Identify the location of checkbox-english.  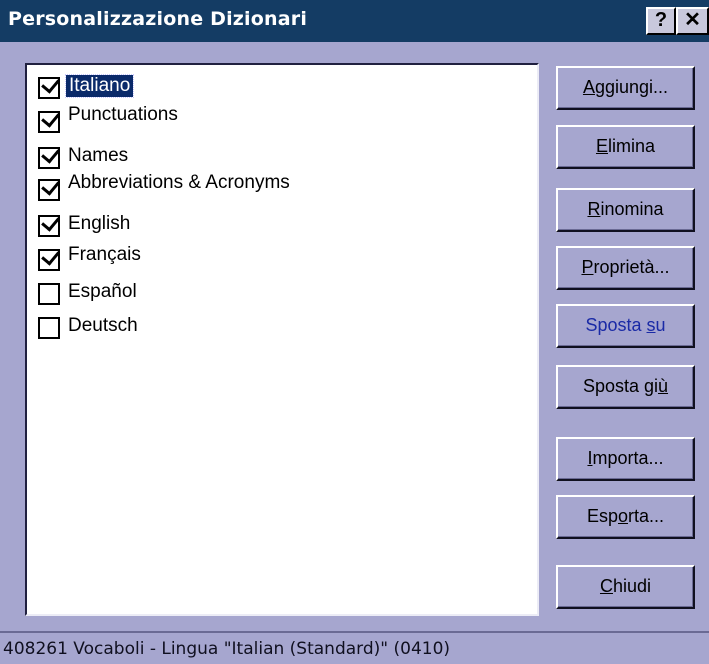
(49, 224).